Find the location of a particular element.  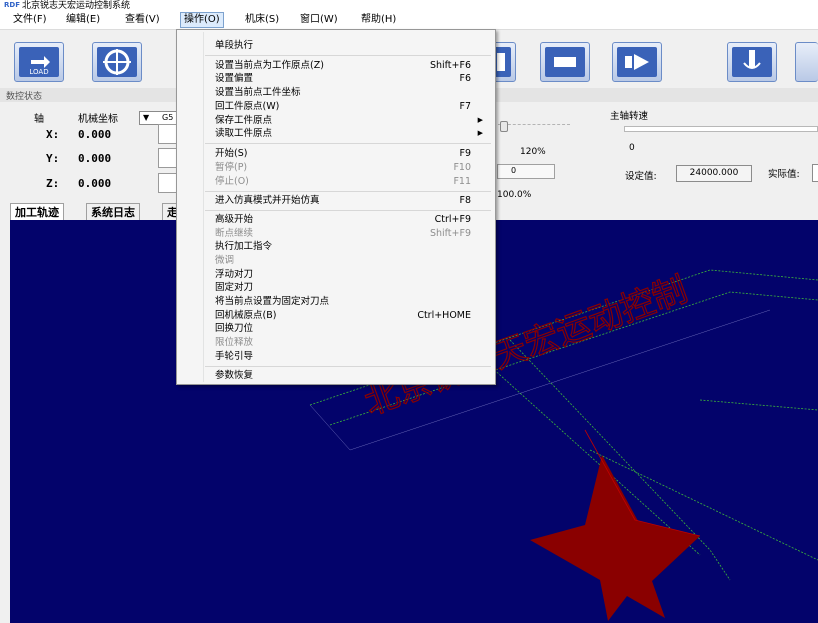

feed-slider-thumb is located at coordinates (504, 126).